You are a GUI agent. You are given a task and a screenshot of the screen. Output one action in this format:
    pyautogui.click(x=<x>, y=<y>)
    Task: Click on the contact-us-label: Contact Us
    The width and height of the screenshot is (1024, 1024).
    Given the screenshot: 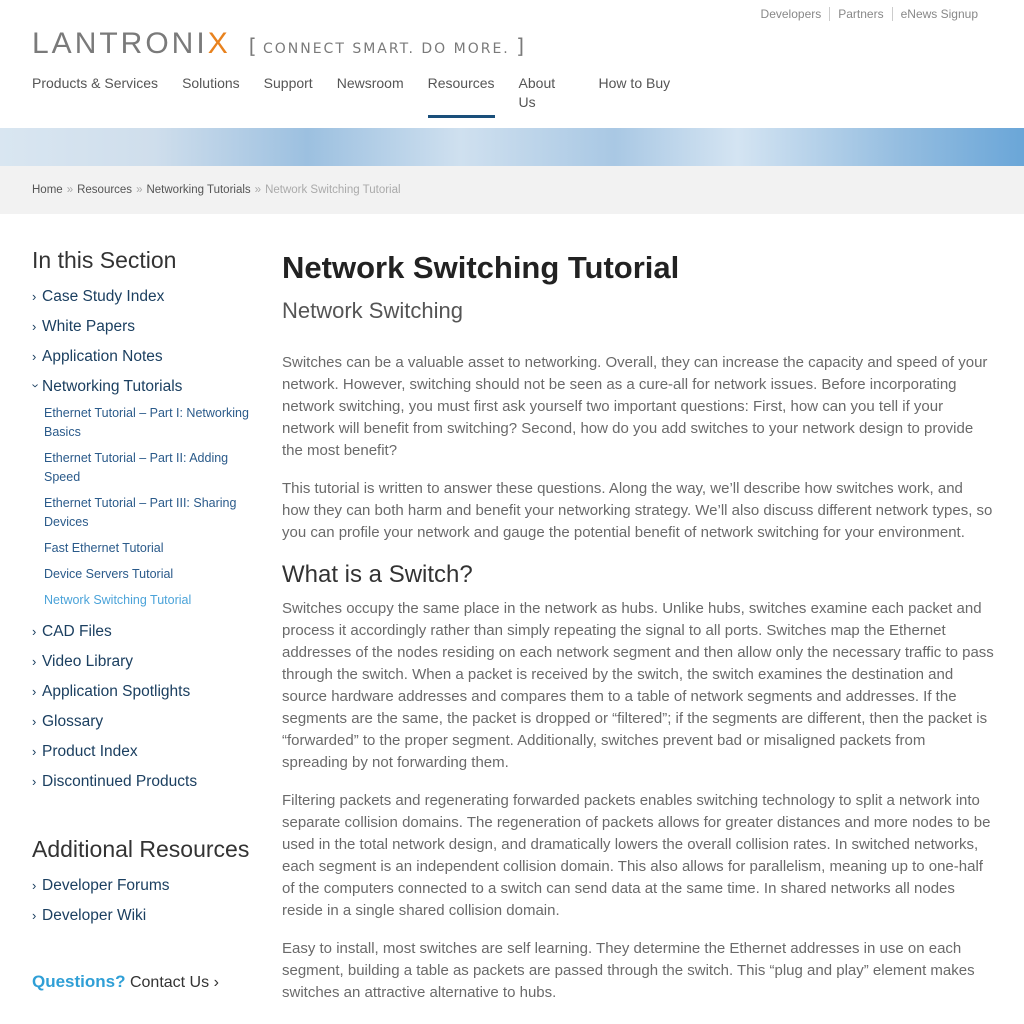 What is the action you would take?
    pyautogui.click(x=169, y=982)
    